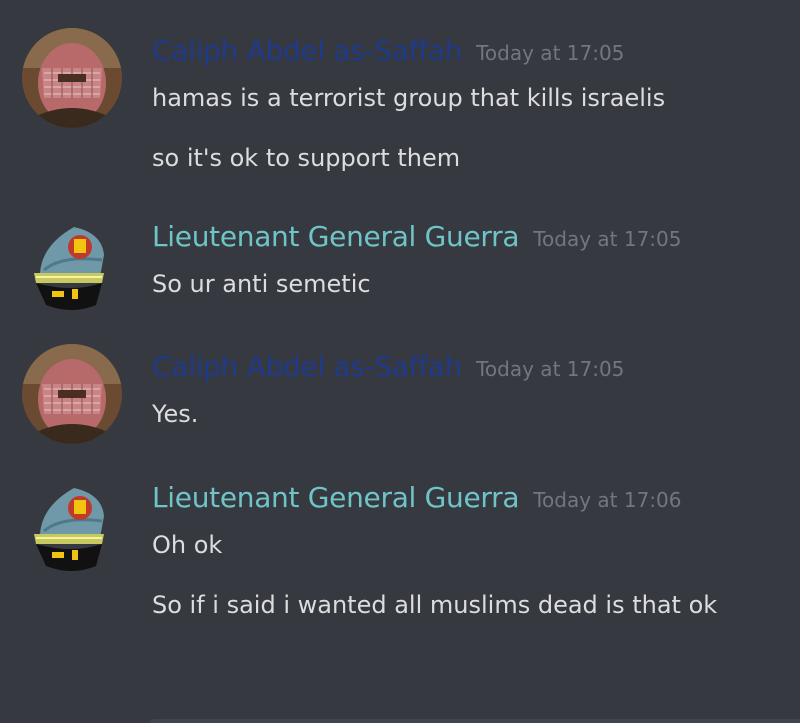 The height and width of the screenshot is (723, 800). Describe the element at coordinates (261, 284) in the screenshot. I see `message-text: So ur anti semetic` at that location.